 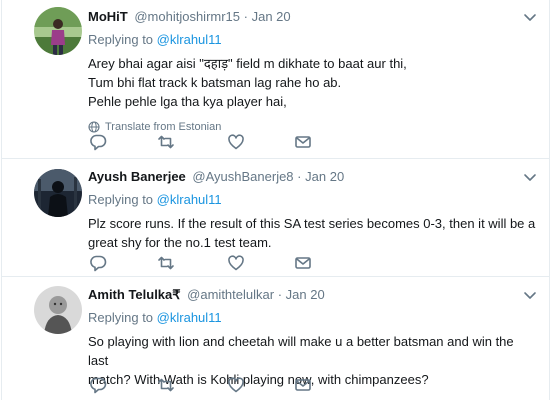 I want to click on tweet-header: Ayush Banerjee @AyushBanerje8 · Jan 20, so click(x=312, y=177).